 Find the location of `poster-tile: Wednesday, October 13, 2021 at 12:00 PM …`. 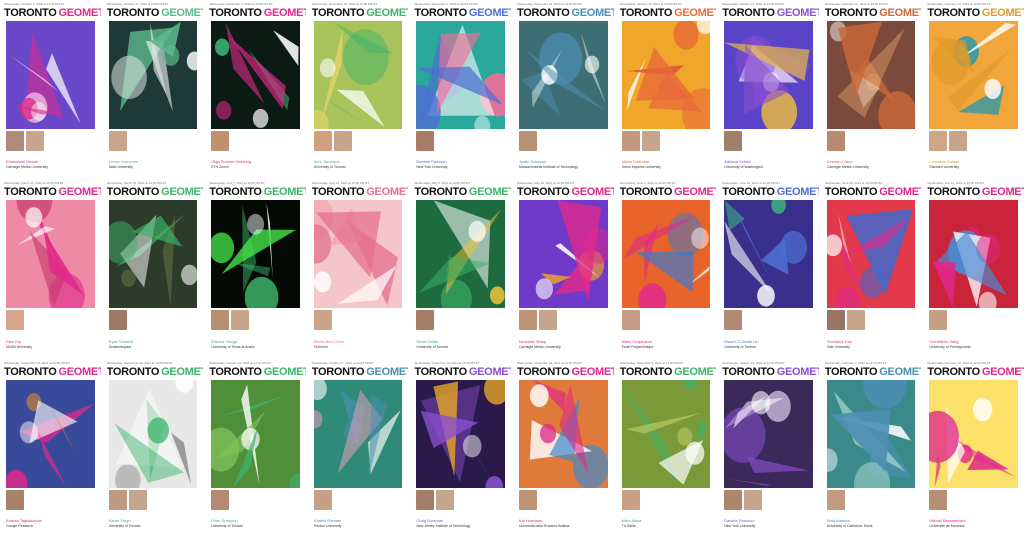

poster-tile: Wednesday, October 13, 2021 at 12:00 PM … is located at coordinates (255, 447).